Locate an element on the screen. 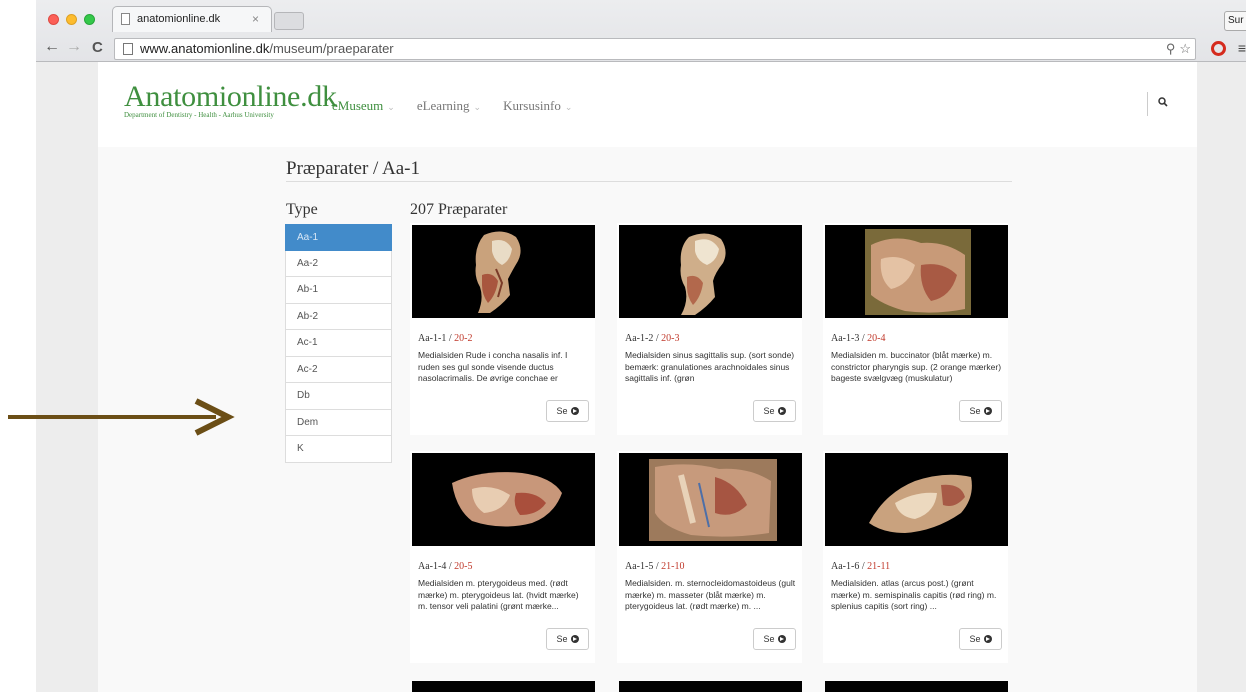 The width and height of the screenshot is (1246, 692). star-icon: ☆ is located at coordinates (1185, 49).